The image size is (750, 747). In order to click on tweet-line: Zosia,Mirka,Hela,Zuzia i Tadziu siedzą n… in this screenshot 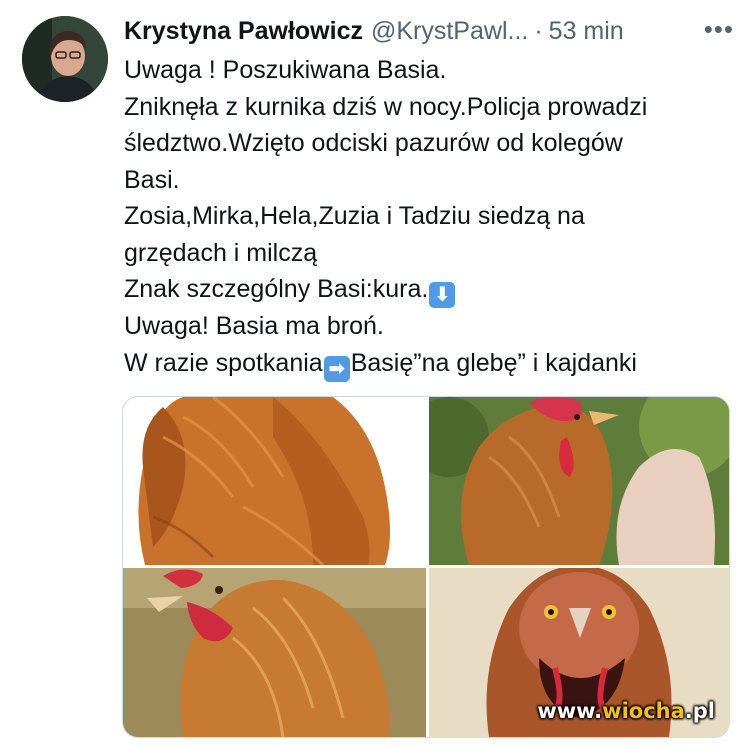, I will do `click(354, 216)`.